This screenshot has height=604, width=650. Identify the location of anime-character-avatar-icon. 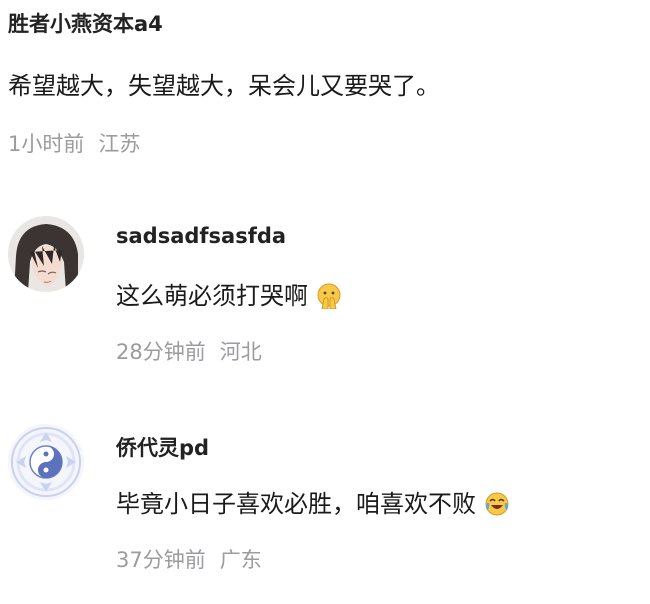
(46, 254).